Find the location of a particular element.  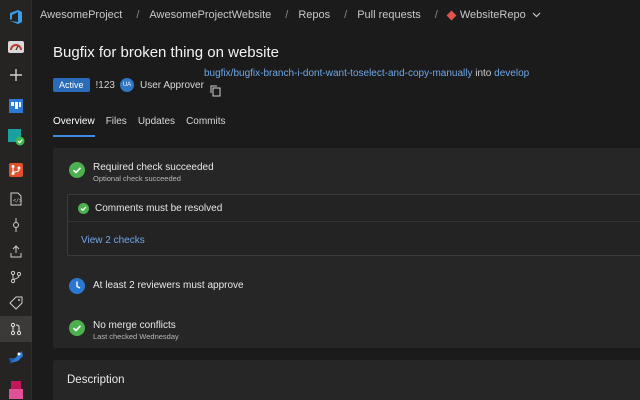

azure-devops-logo-icon is located at coordinates (16, 17).